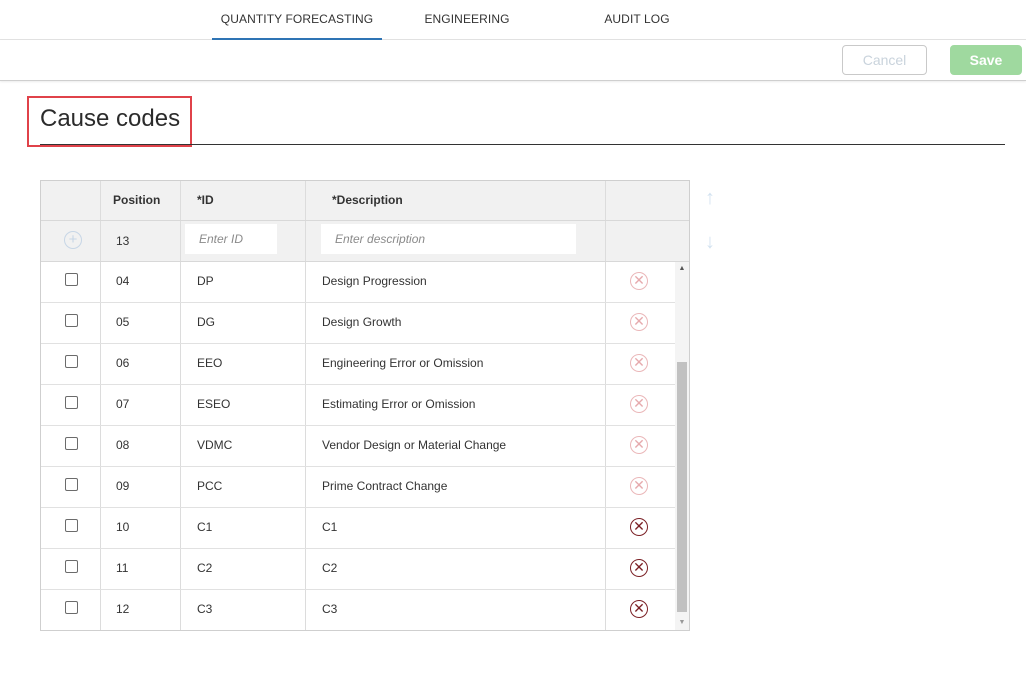 This screenshot has width=1026, height=675. I want to click on table-row: 09 PCC Prime Contract Change ✕, so click(358, 487).